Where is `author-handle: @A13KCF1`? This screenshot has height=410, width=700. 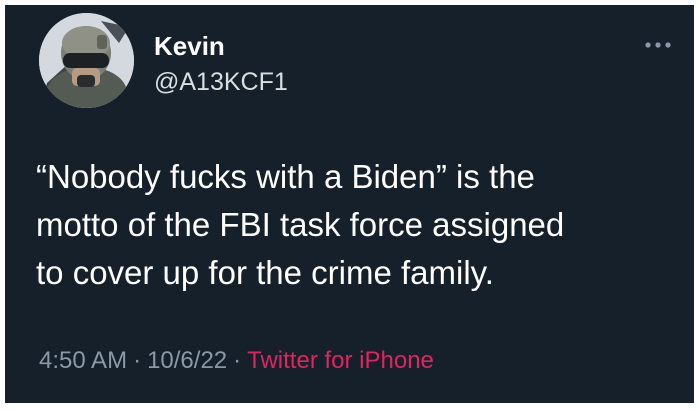 author-handle: @A13KCF1 is located at coordinates (221, 82).